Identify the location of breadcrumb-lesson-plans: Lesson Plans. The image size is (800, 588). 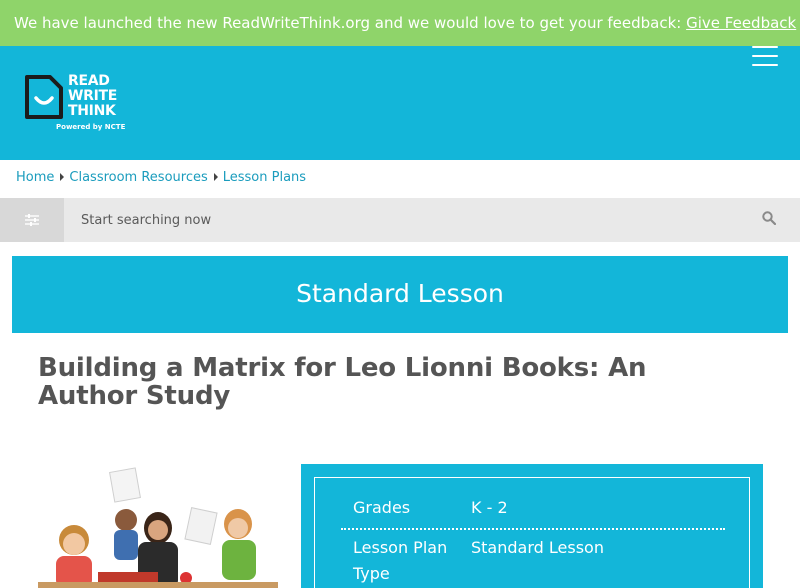
(264, 177).